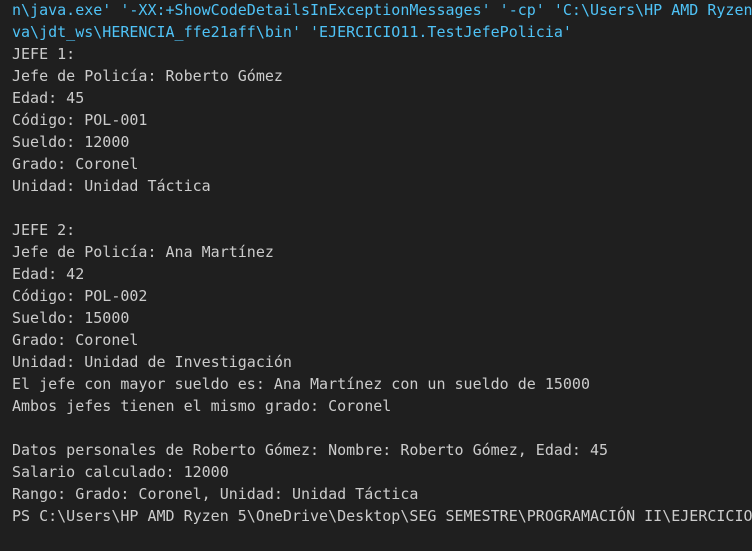 The image size is (752, 551). I want to click on terminal-output-line: Salario calculado: 12000, so click(120, 472).